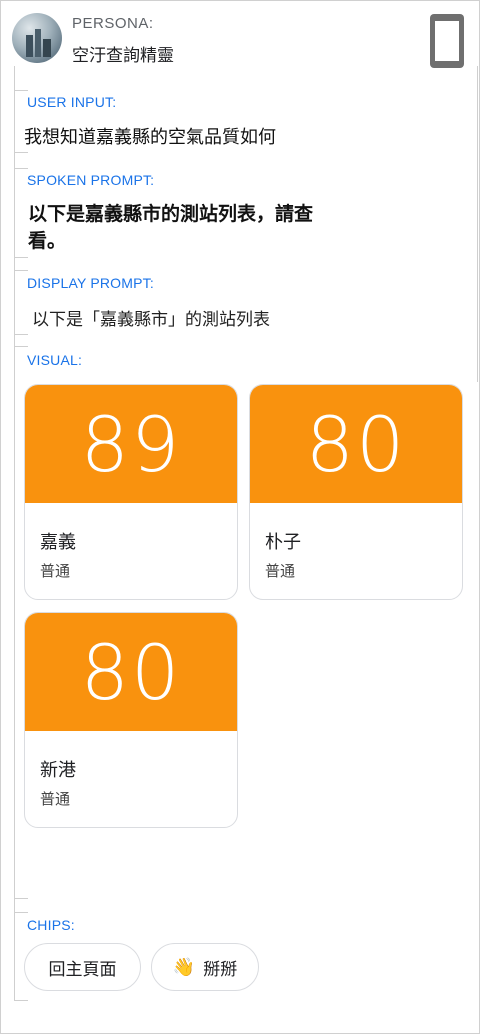 This screenshot has width=480, height=1034. I want to click on station-name: 嘉義, so click(58, 542).